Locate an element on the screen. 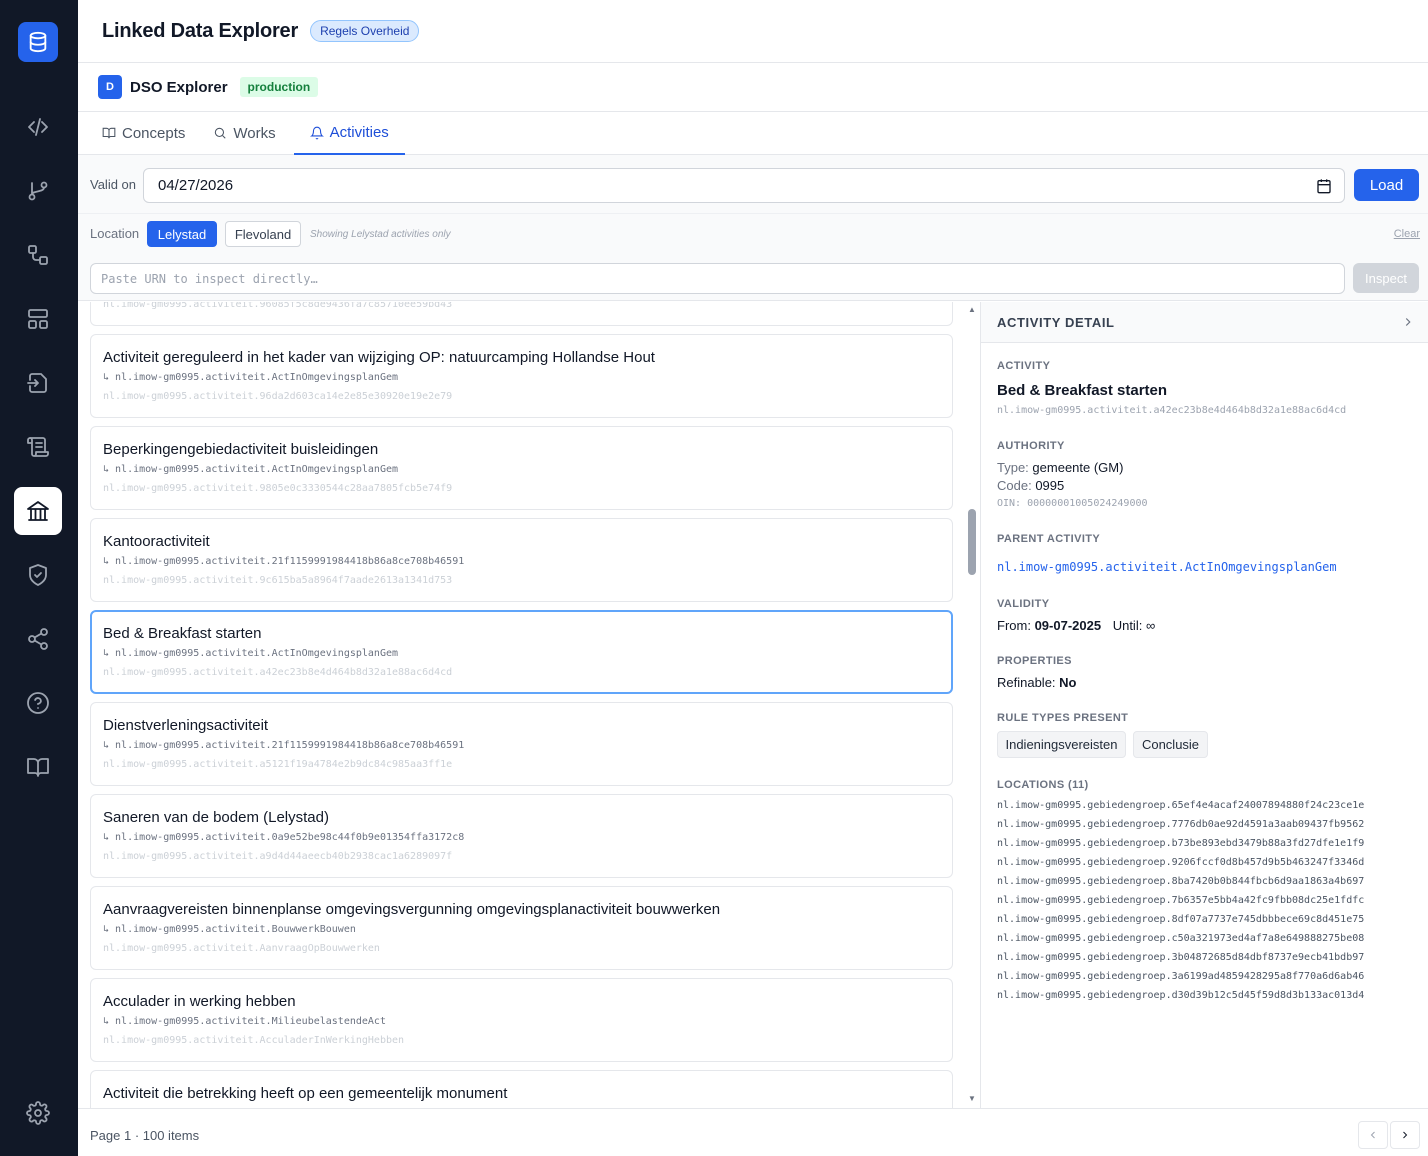 This screenshot has height=1156, width=1428. scroll-up-icon: ▲ is located at coordinates (972, 309).